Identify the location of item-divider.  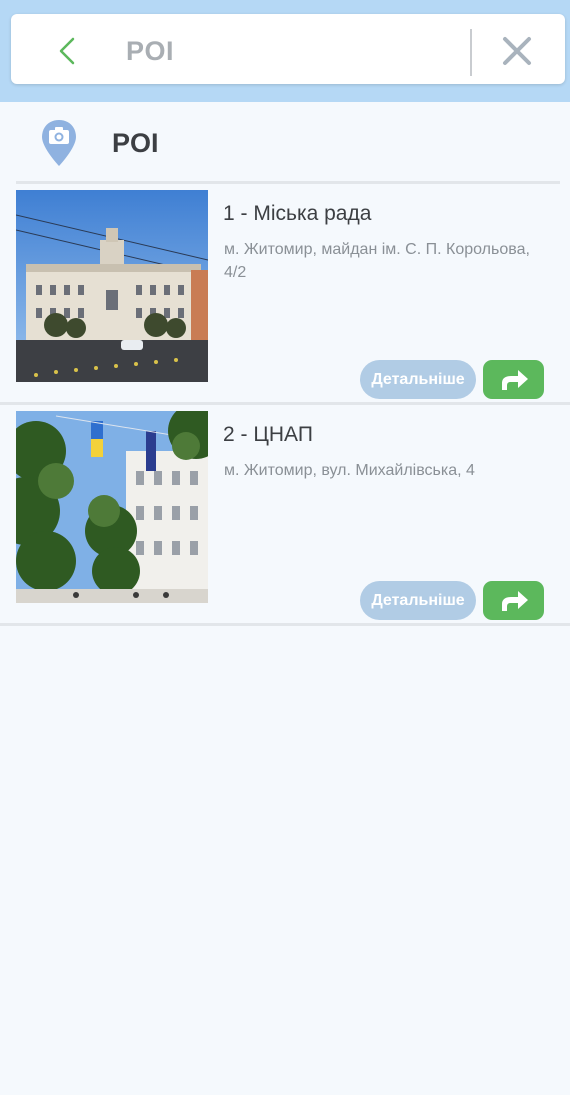
(285, 624).